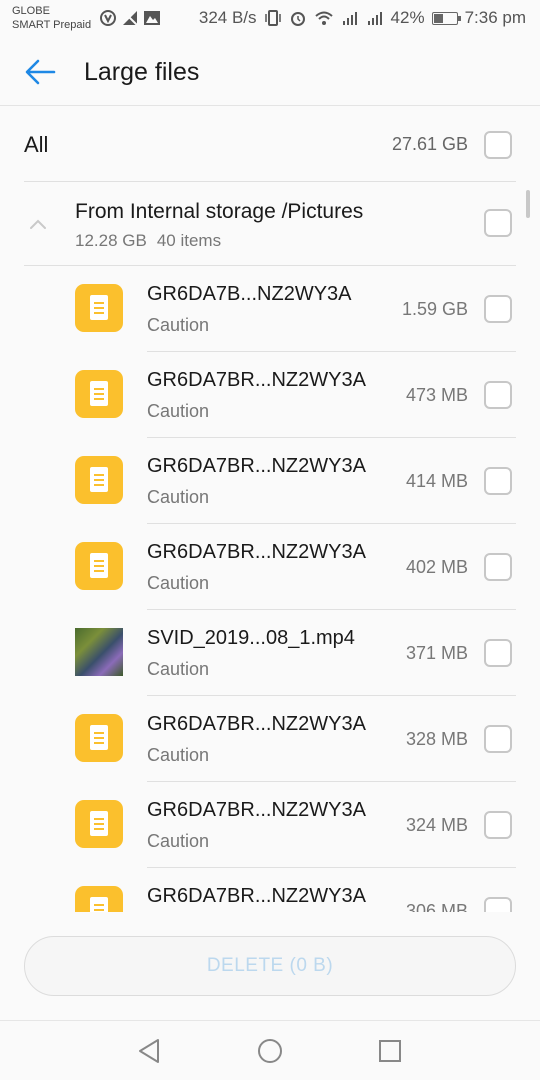 The image size is (540, 1080). Describe the element at coordinates (270, 309) in the screenshot. I see `file-item-1: GR6DA7B...NZ2WY3A Caution 1.59 GB` at that location.